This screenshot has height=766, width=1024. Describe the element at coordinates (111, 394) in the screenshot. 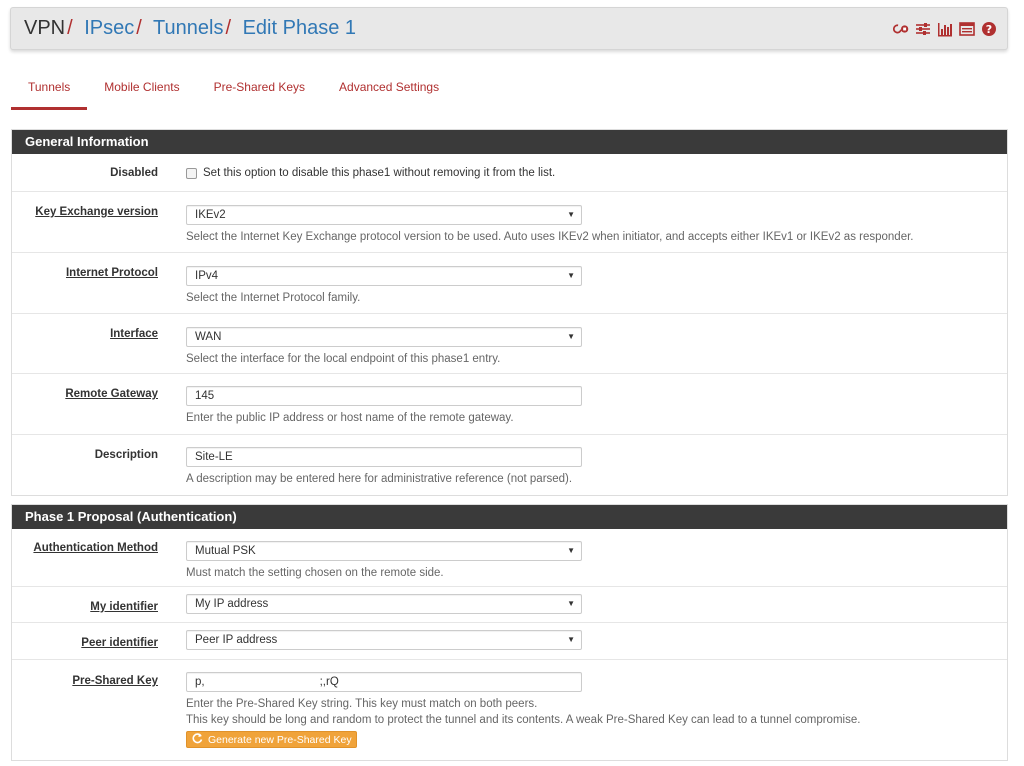

I see `remote-gateway-label: Remote Gateway` at that location.